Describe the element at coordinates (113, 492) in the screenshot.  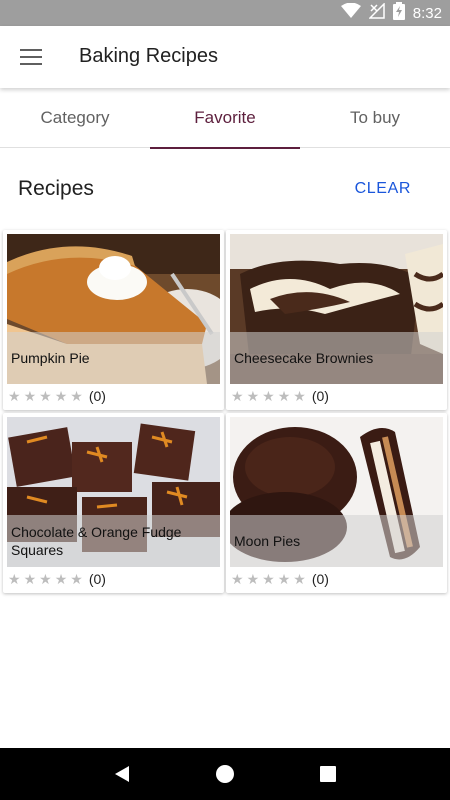
I see `recipe-image: Chocolate & Orange Fudge Squares` at that location.